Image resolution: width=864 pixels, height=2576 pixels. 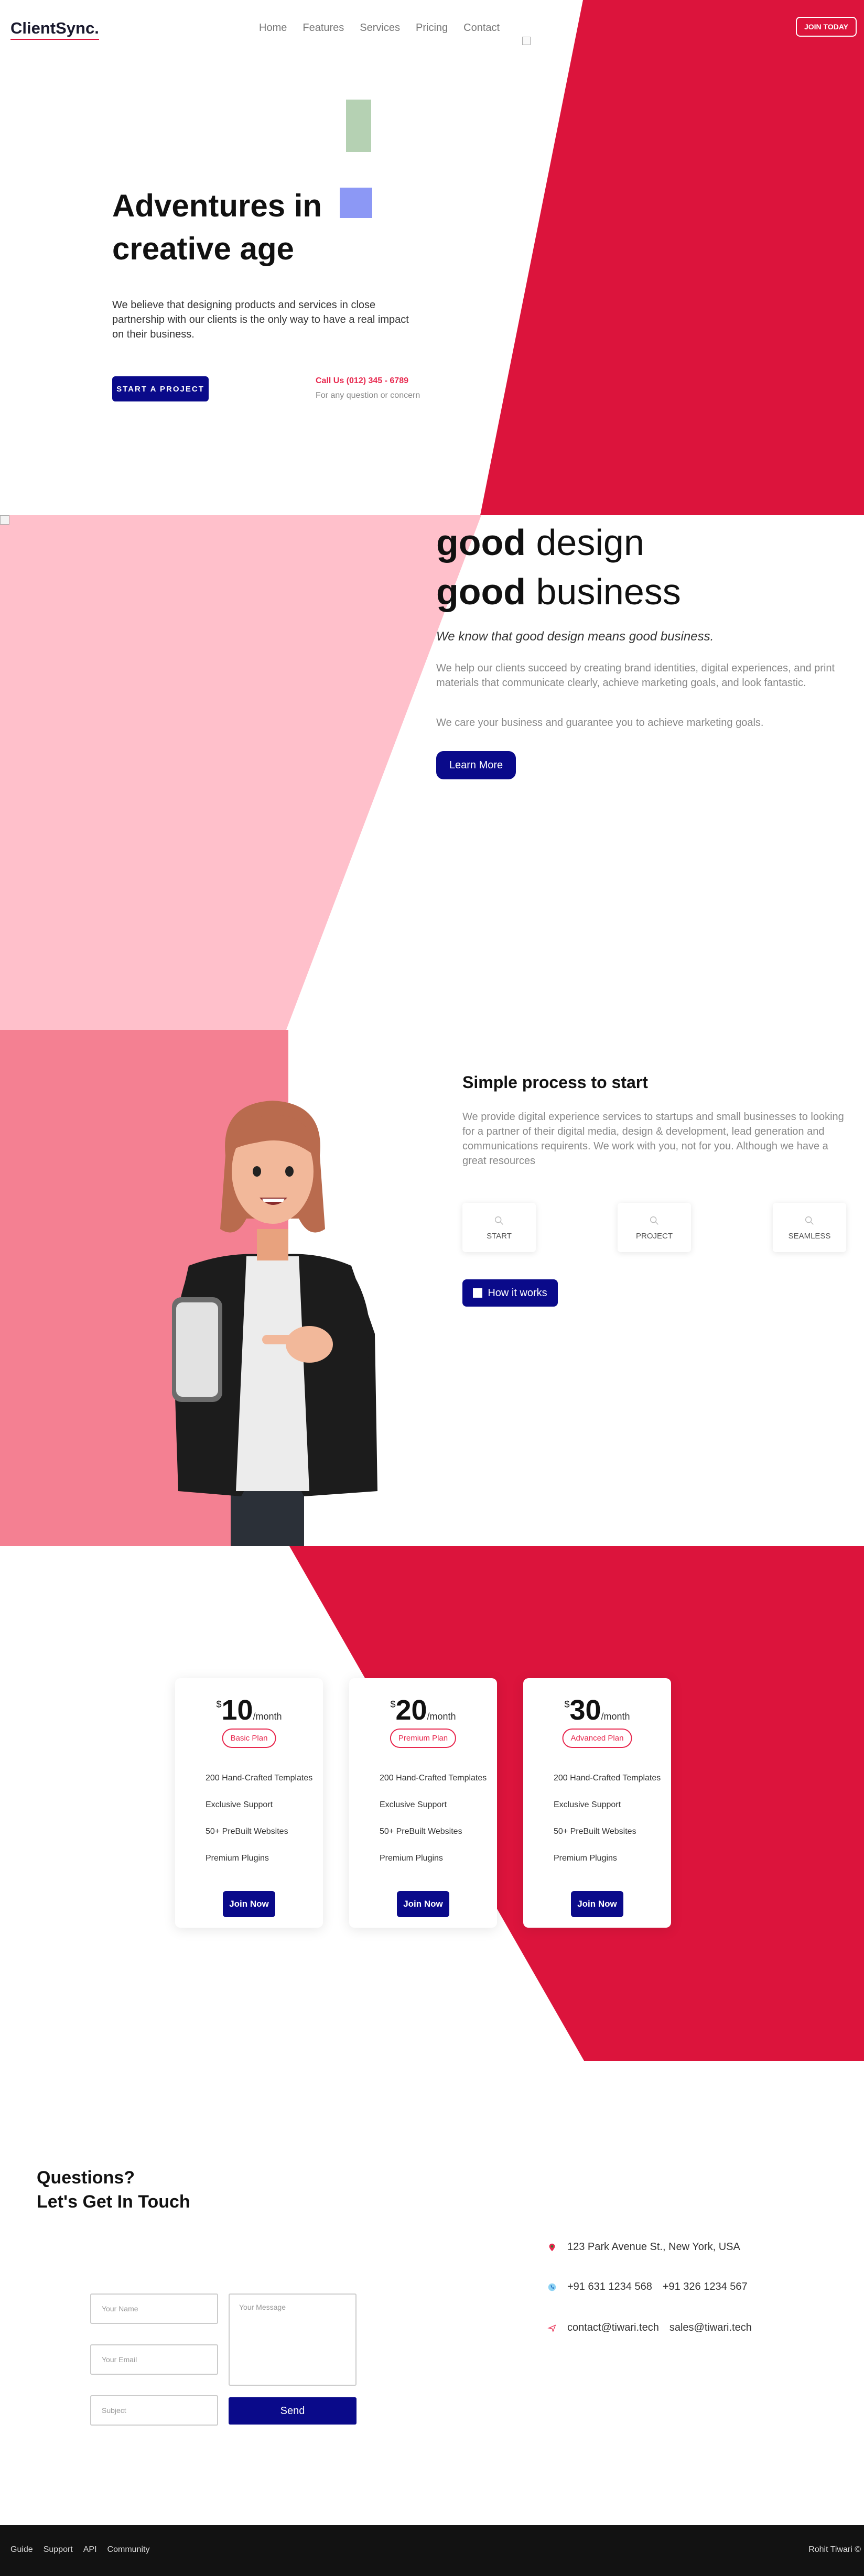 I want to click on phone-icon, so click(x=552, y=2287).